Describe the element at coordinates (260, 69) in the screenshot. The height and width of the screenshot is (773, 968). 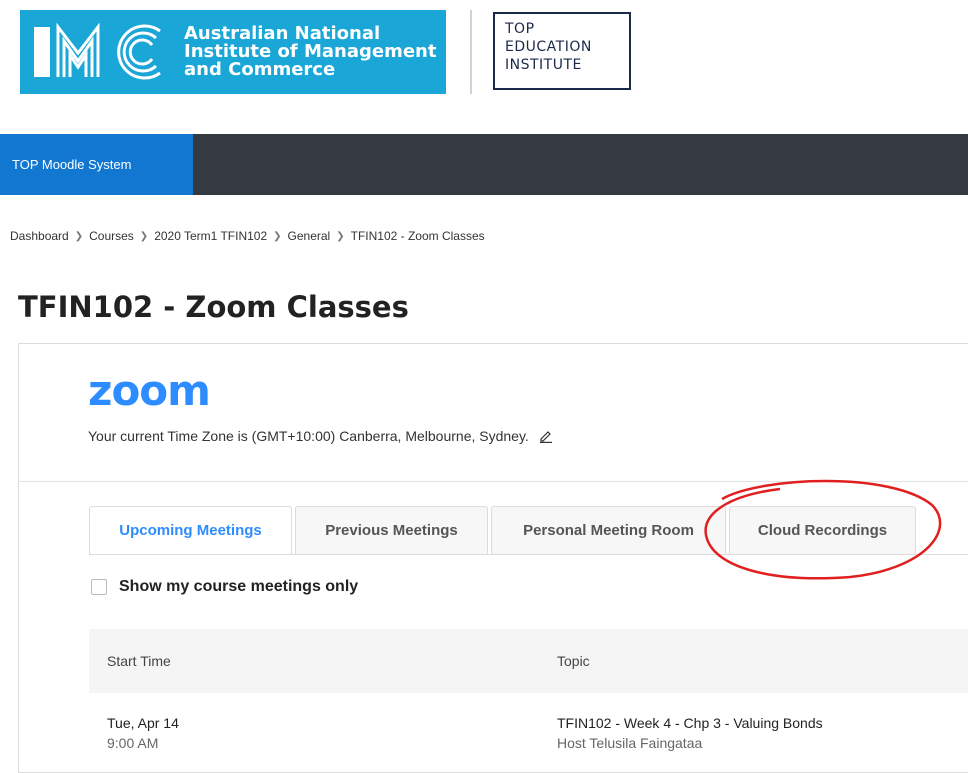
I see `imc-logo-line3: and Commerce` at that location.